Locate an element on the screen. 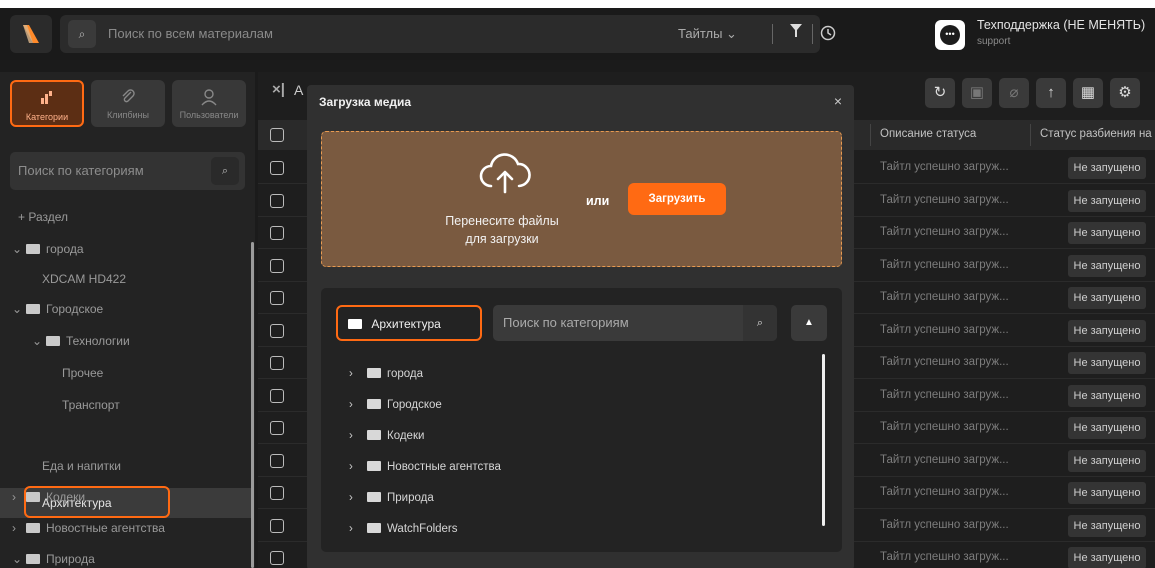 Image resolution: width=1155 pixels, height=568 pixels. user-profile: ••• Техподдержка (НЕ МЕНЯТЬ) support is located at coordinates (1045, 34).